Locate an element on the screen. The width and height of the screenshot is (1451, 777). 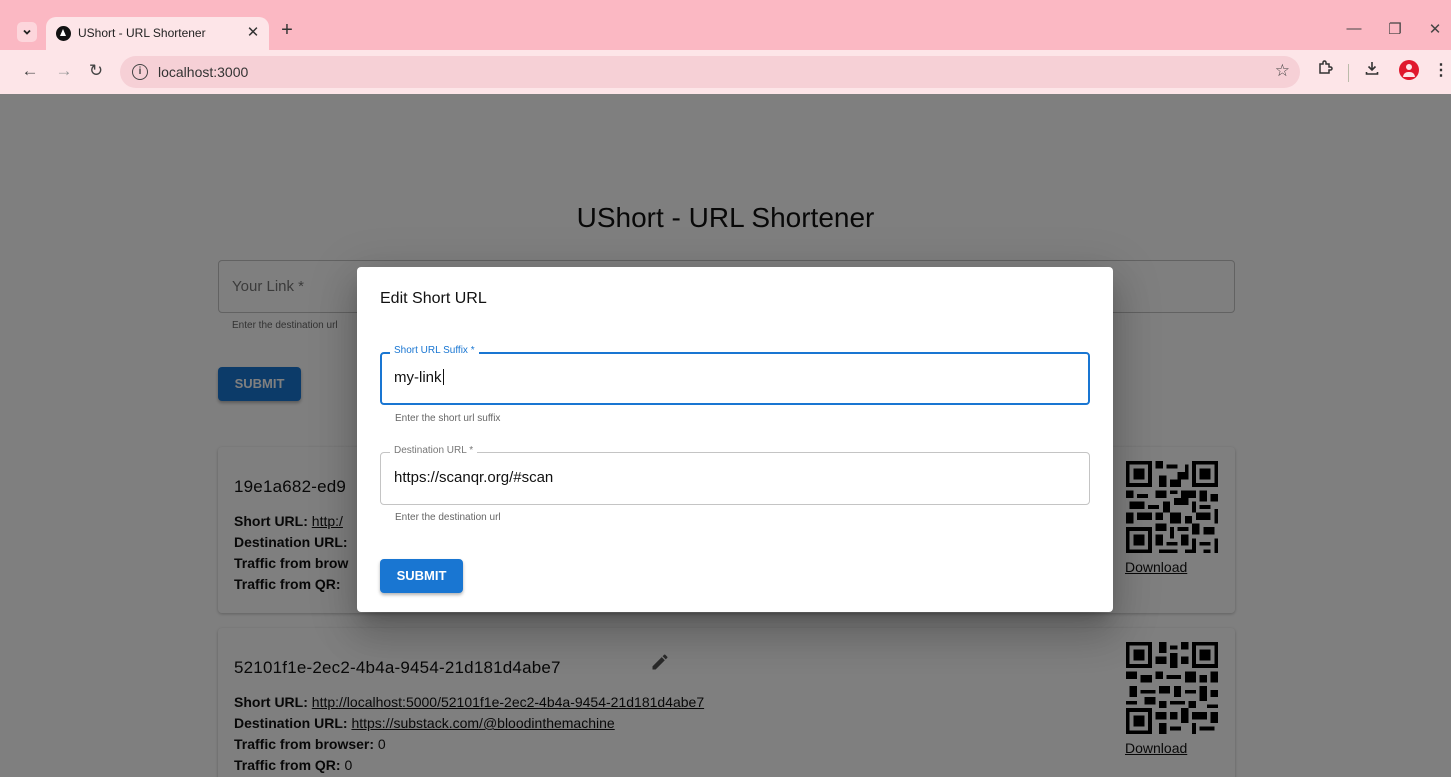
close-window-icon: ✕ is located at coordinates (1435, 29).